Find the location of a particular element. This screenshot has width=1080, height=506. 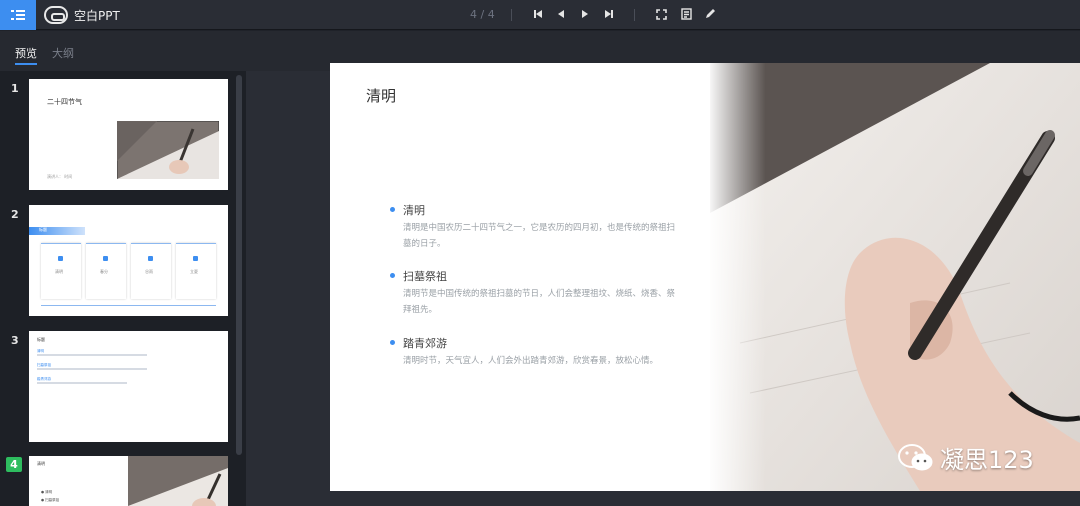

thumbnail-header-bar is located at coordinates (57, 231).